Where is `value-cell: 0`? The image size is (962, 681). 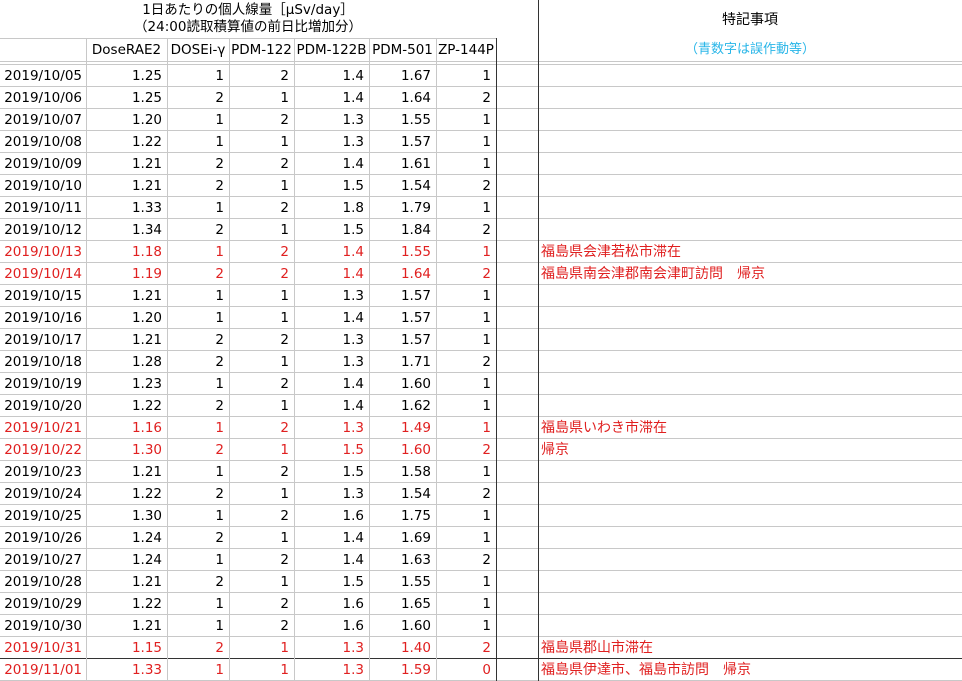 value-cell: 0 is located at coordinates (466, 670).